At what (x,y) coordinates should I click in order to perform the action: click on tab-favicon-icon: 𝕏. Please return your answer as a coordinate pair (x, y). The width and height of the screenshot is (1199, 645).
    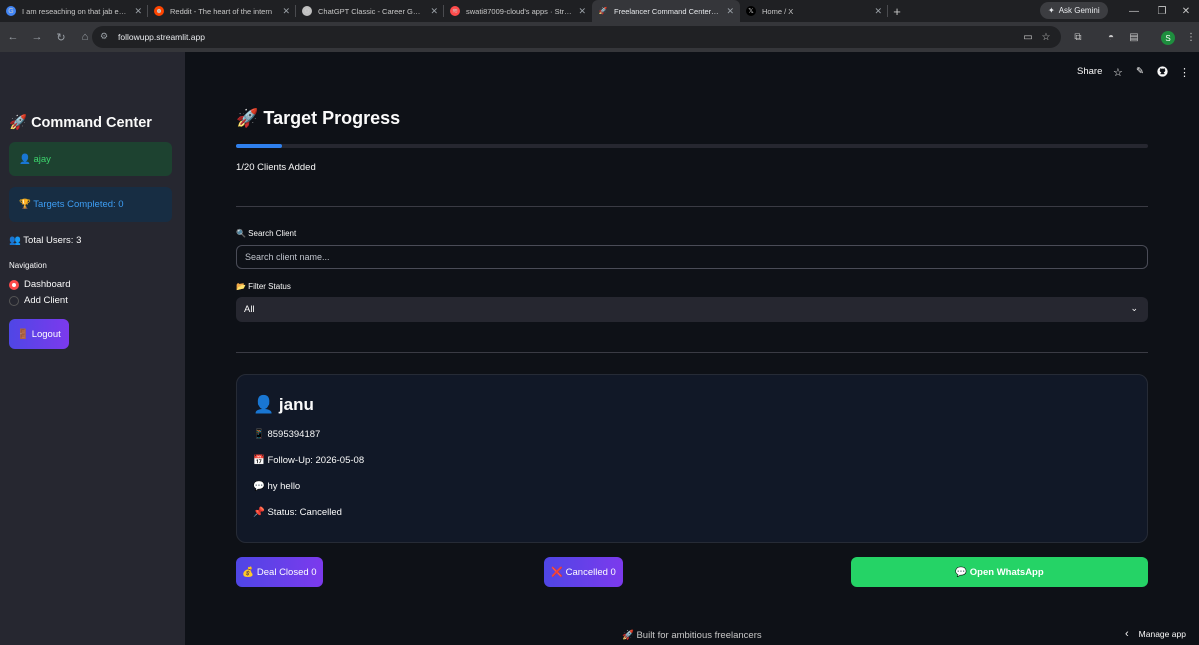
    Looking at the image, I should click on (751, 11).